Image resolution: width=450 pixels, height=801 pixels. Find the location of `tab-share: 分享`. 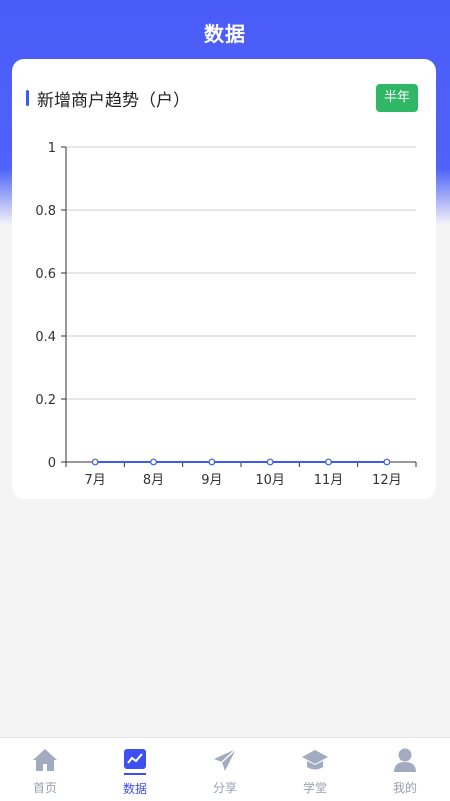

tab-share: 分享 is located at coordinates (225, 769).